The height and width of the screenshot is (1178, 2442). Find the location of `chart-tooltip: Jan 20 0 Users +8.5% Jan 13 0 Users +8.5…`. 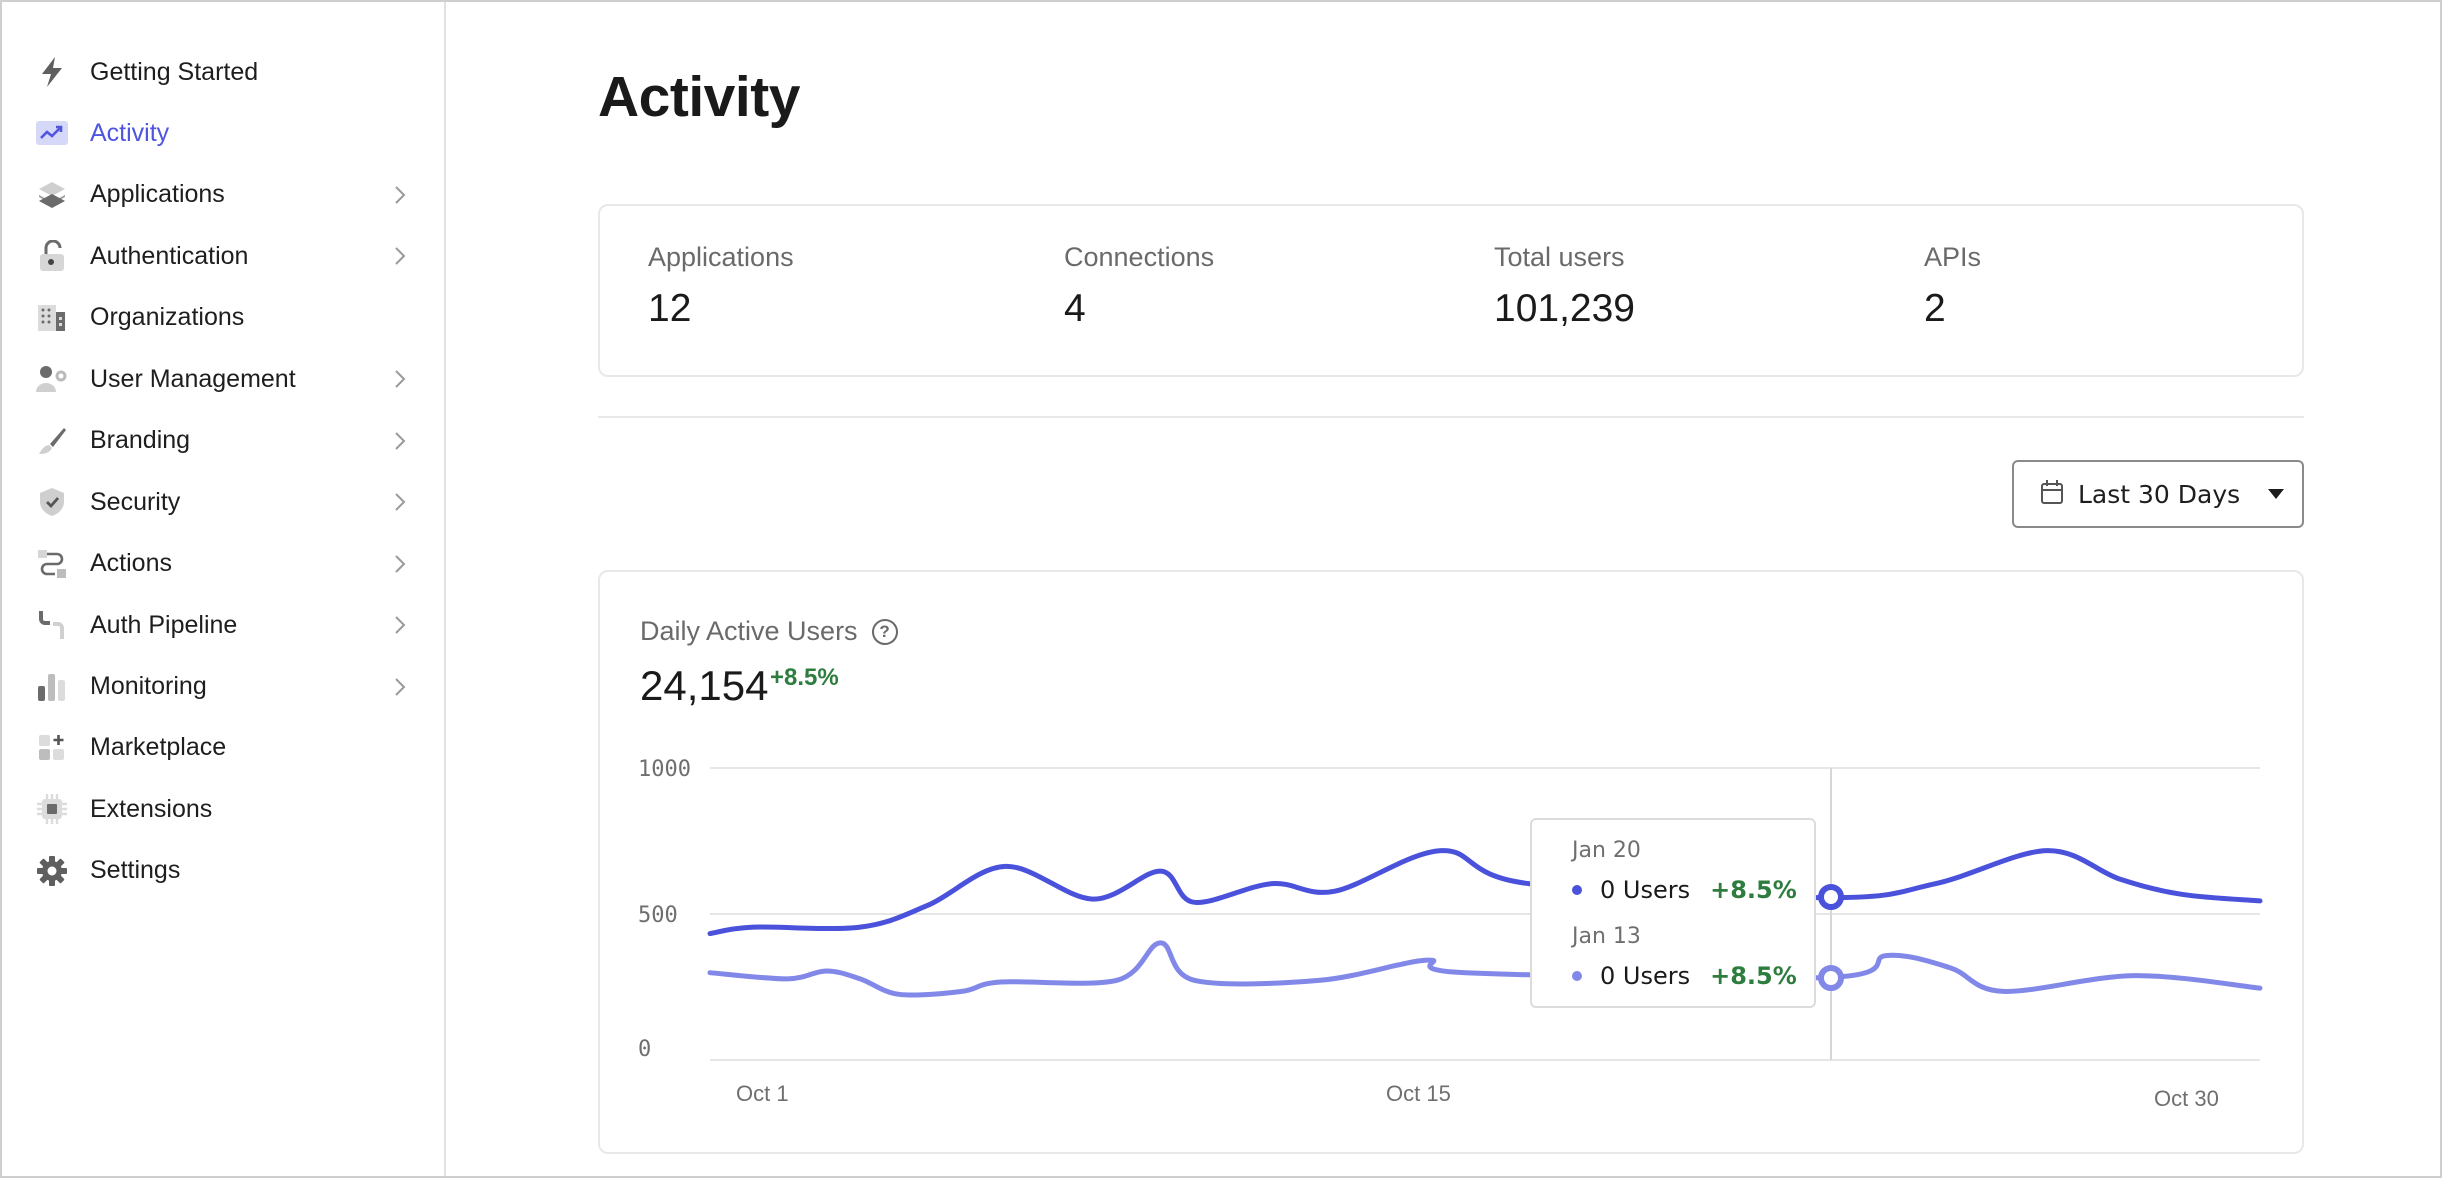

chart-tooltip: Jan 20 0 Users +8.5% Jan 13 0 Users +8.5… is located at coordinates (1673, 913).